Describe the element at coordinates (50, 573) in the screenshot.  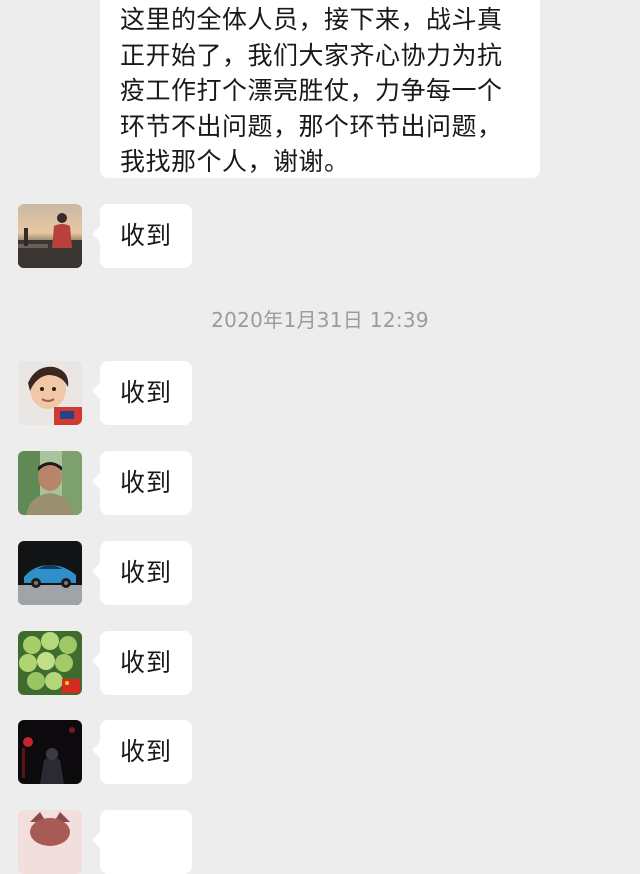
I see `sports-car-avatar` at that location.